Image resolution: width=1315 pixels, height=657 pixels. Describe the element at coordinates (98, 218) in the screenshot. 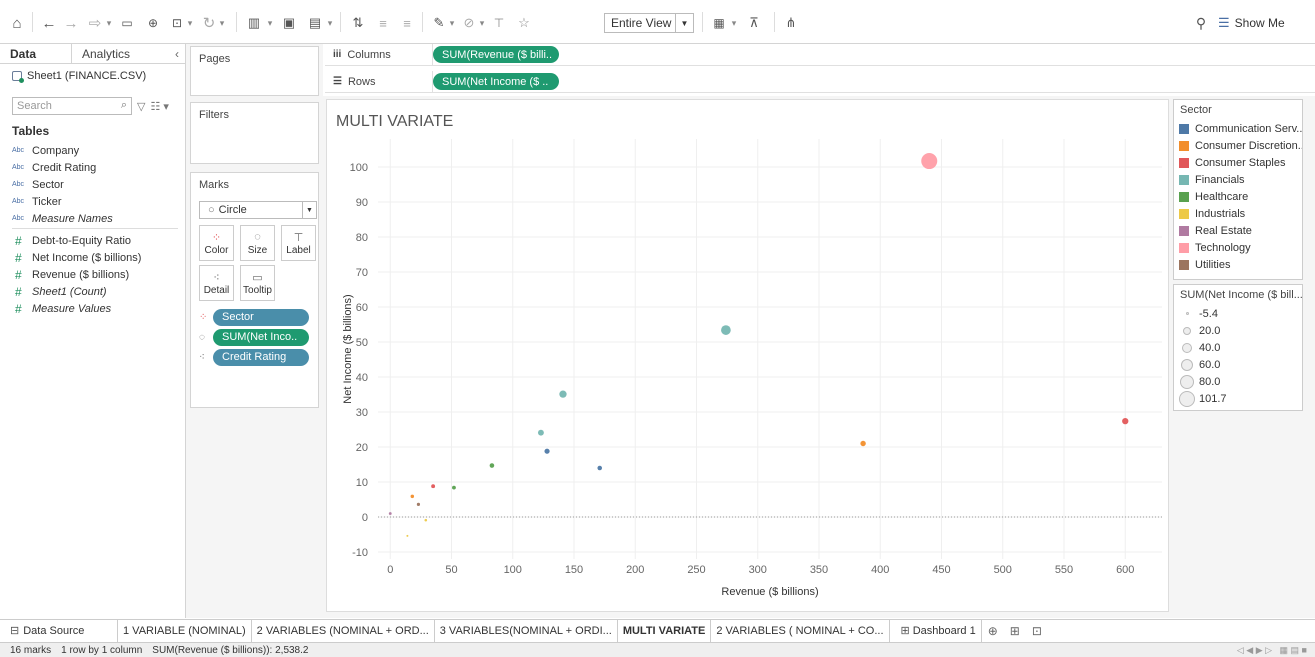

I see `field-item: Abc Measure Names` at that location.